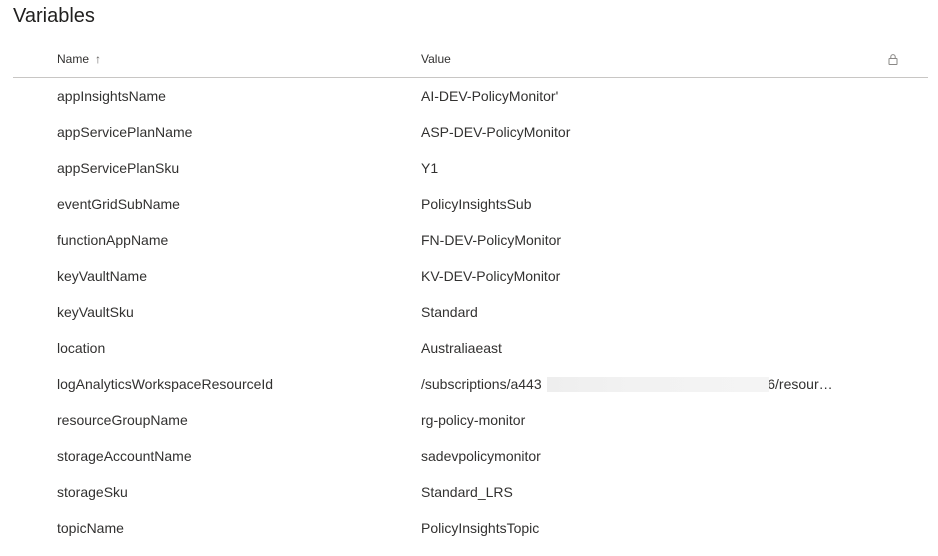  I want to click on table-row: keyVaultSku Standard, so click(470, 312).